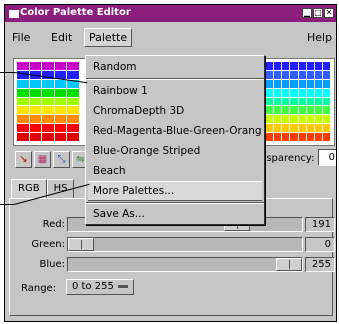 The image size is (339, 324). What do you see at coordinates (108, 37) in the screenshot?
I see `menu-palette: Palette` at bounding box center [108, 37].